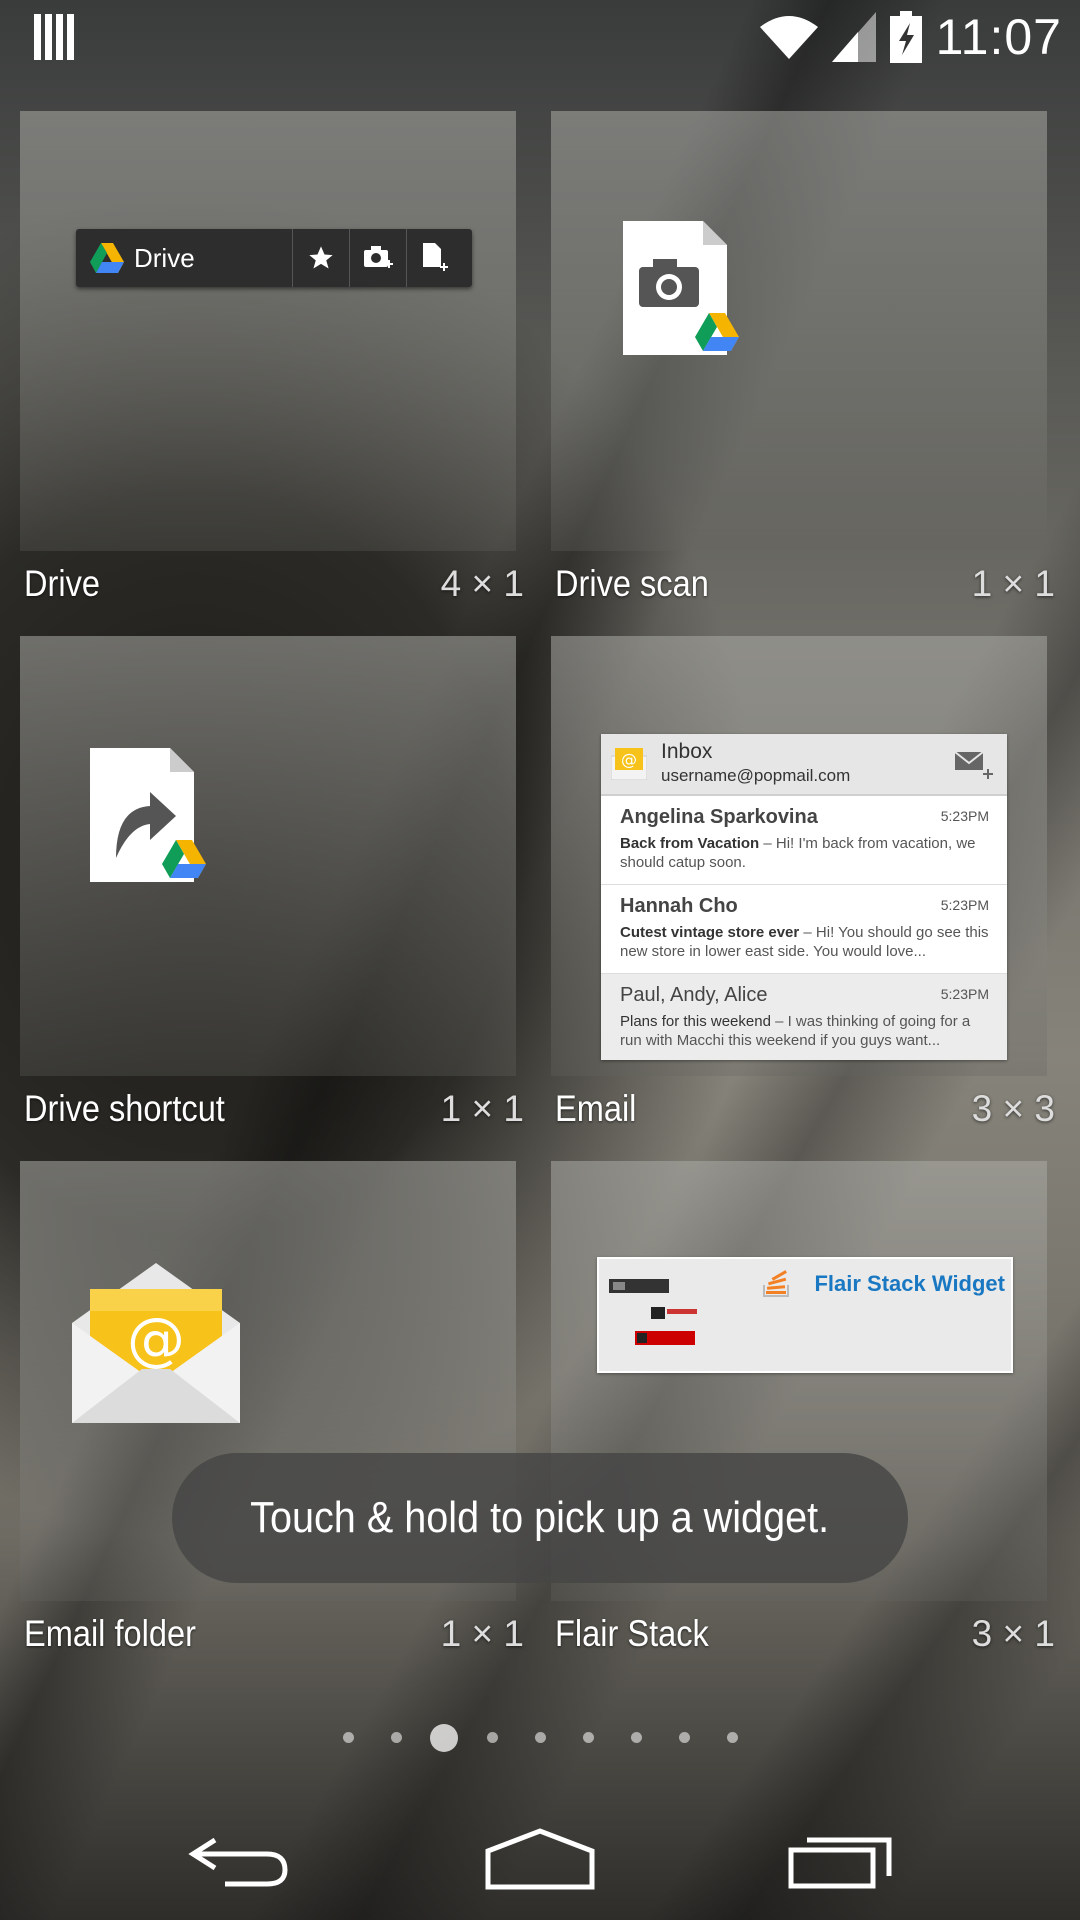  Describe the element at coordinates (653, 1312) in the screenshot. I see `flair-thumbnails` at that location.